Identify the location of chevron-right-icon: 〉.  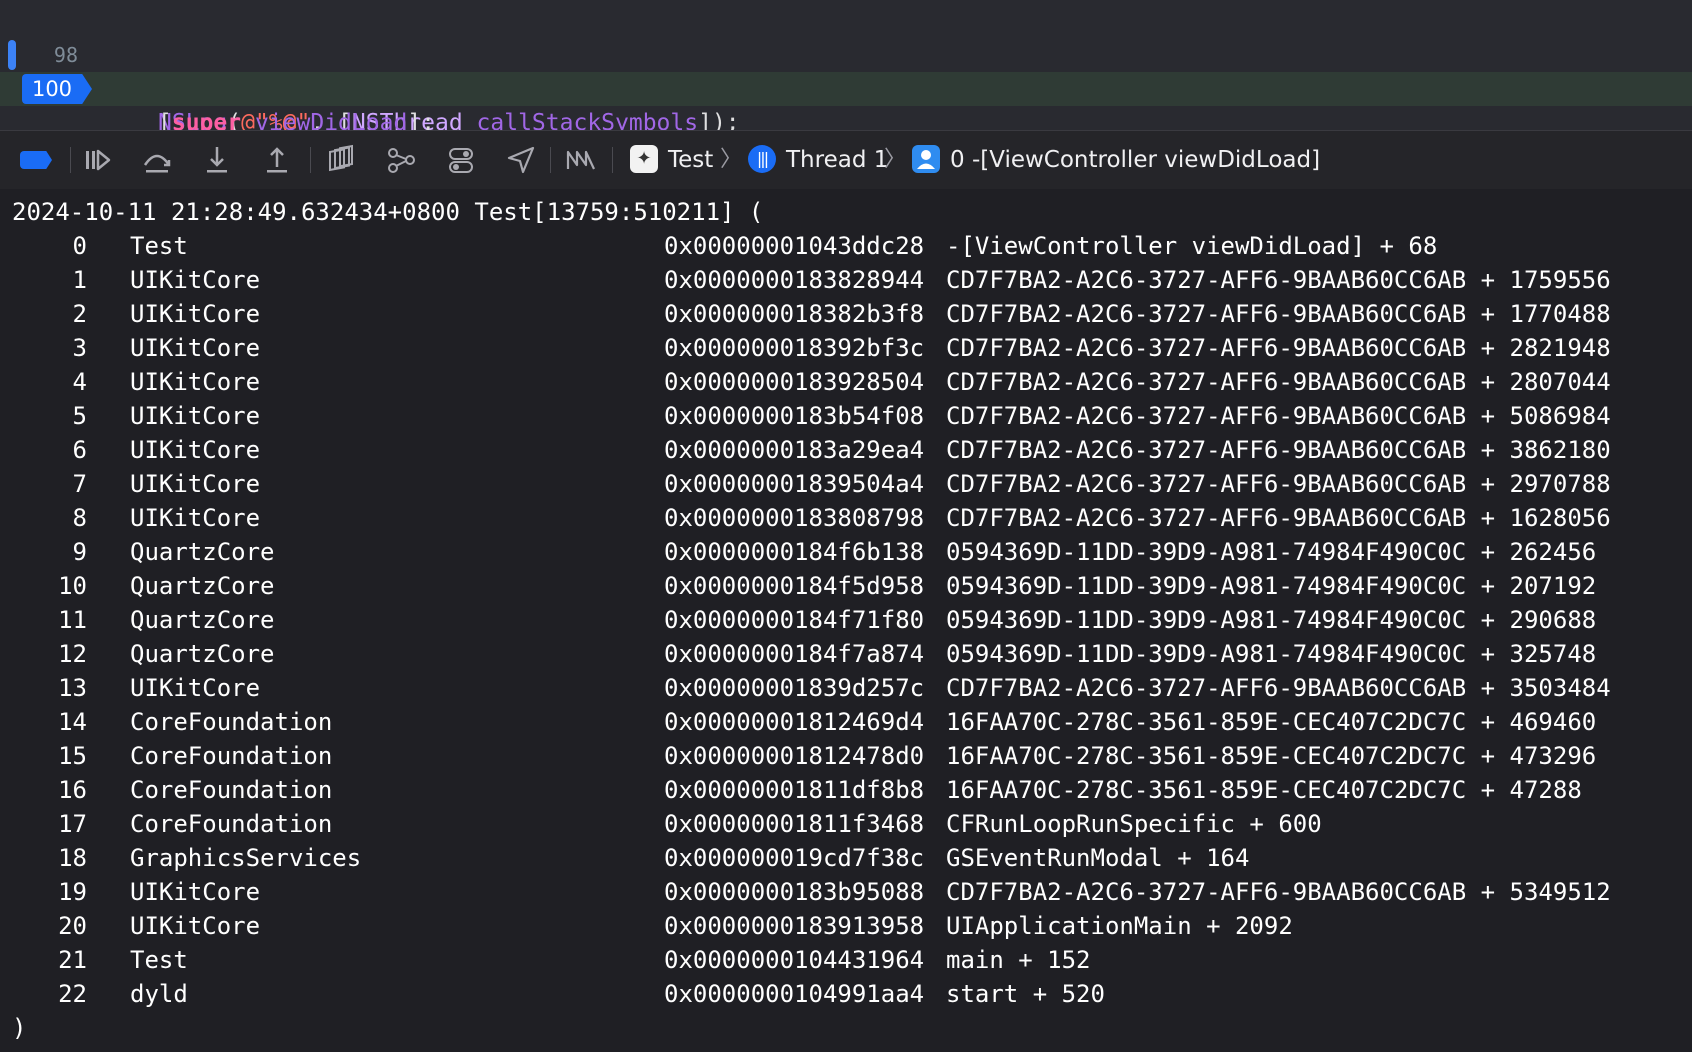
(731, 159).